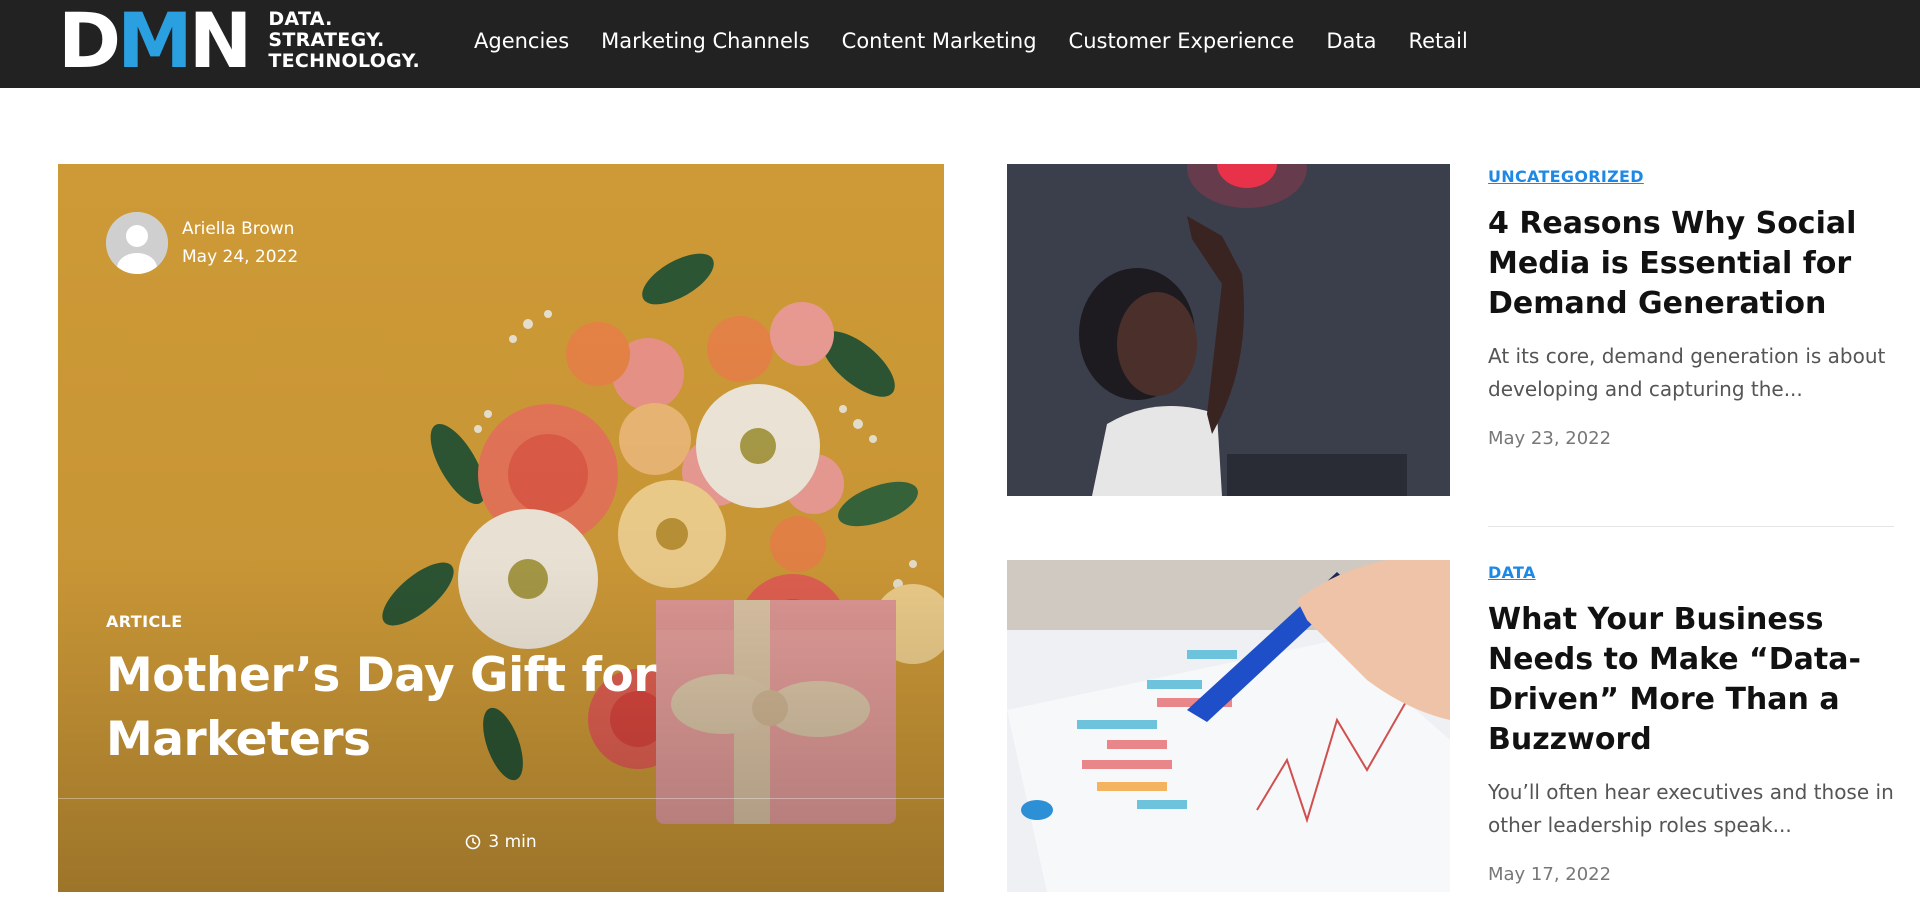 This screenshot has width=1920, height=921. What do you see at coordinates (1550, 438) in the screenshot?
I see `article-date: May 23, 2022` at bounding box center [1550, 438].